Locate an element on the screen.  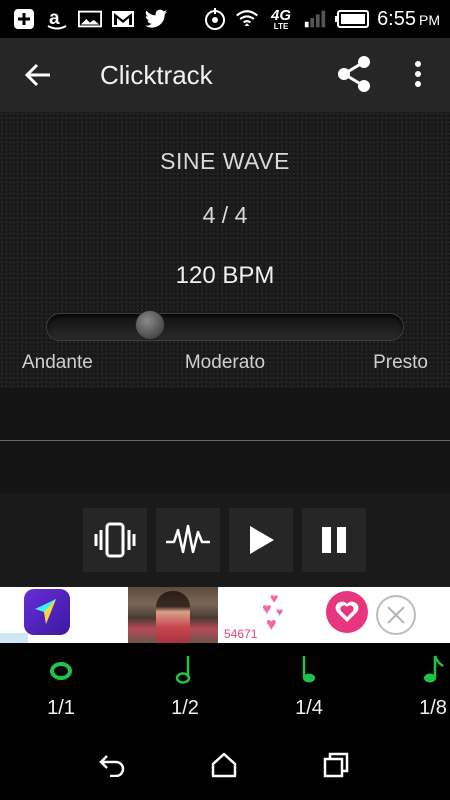
vibrate-button is located at coordinates (115, 540).